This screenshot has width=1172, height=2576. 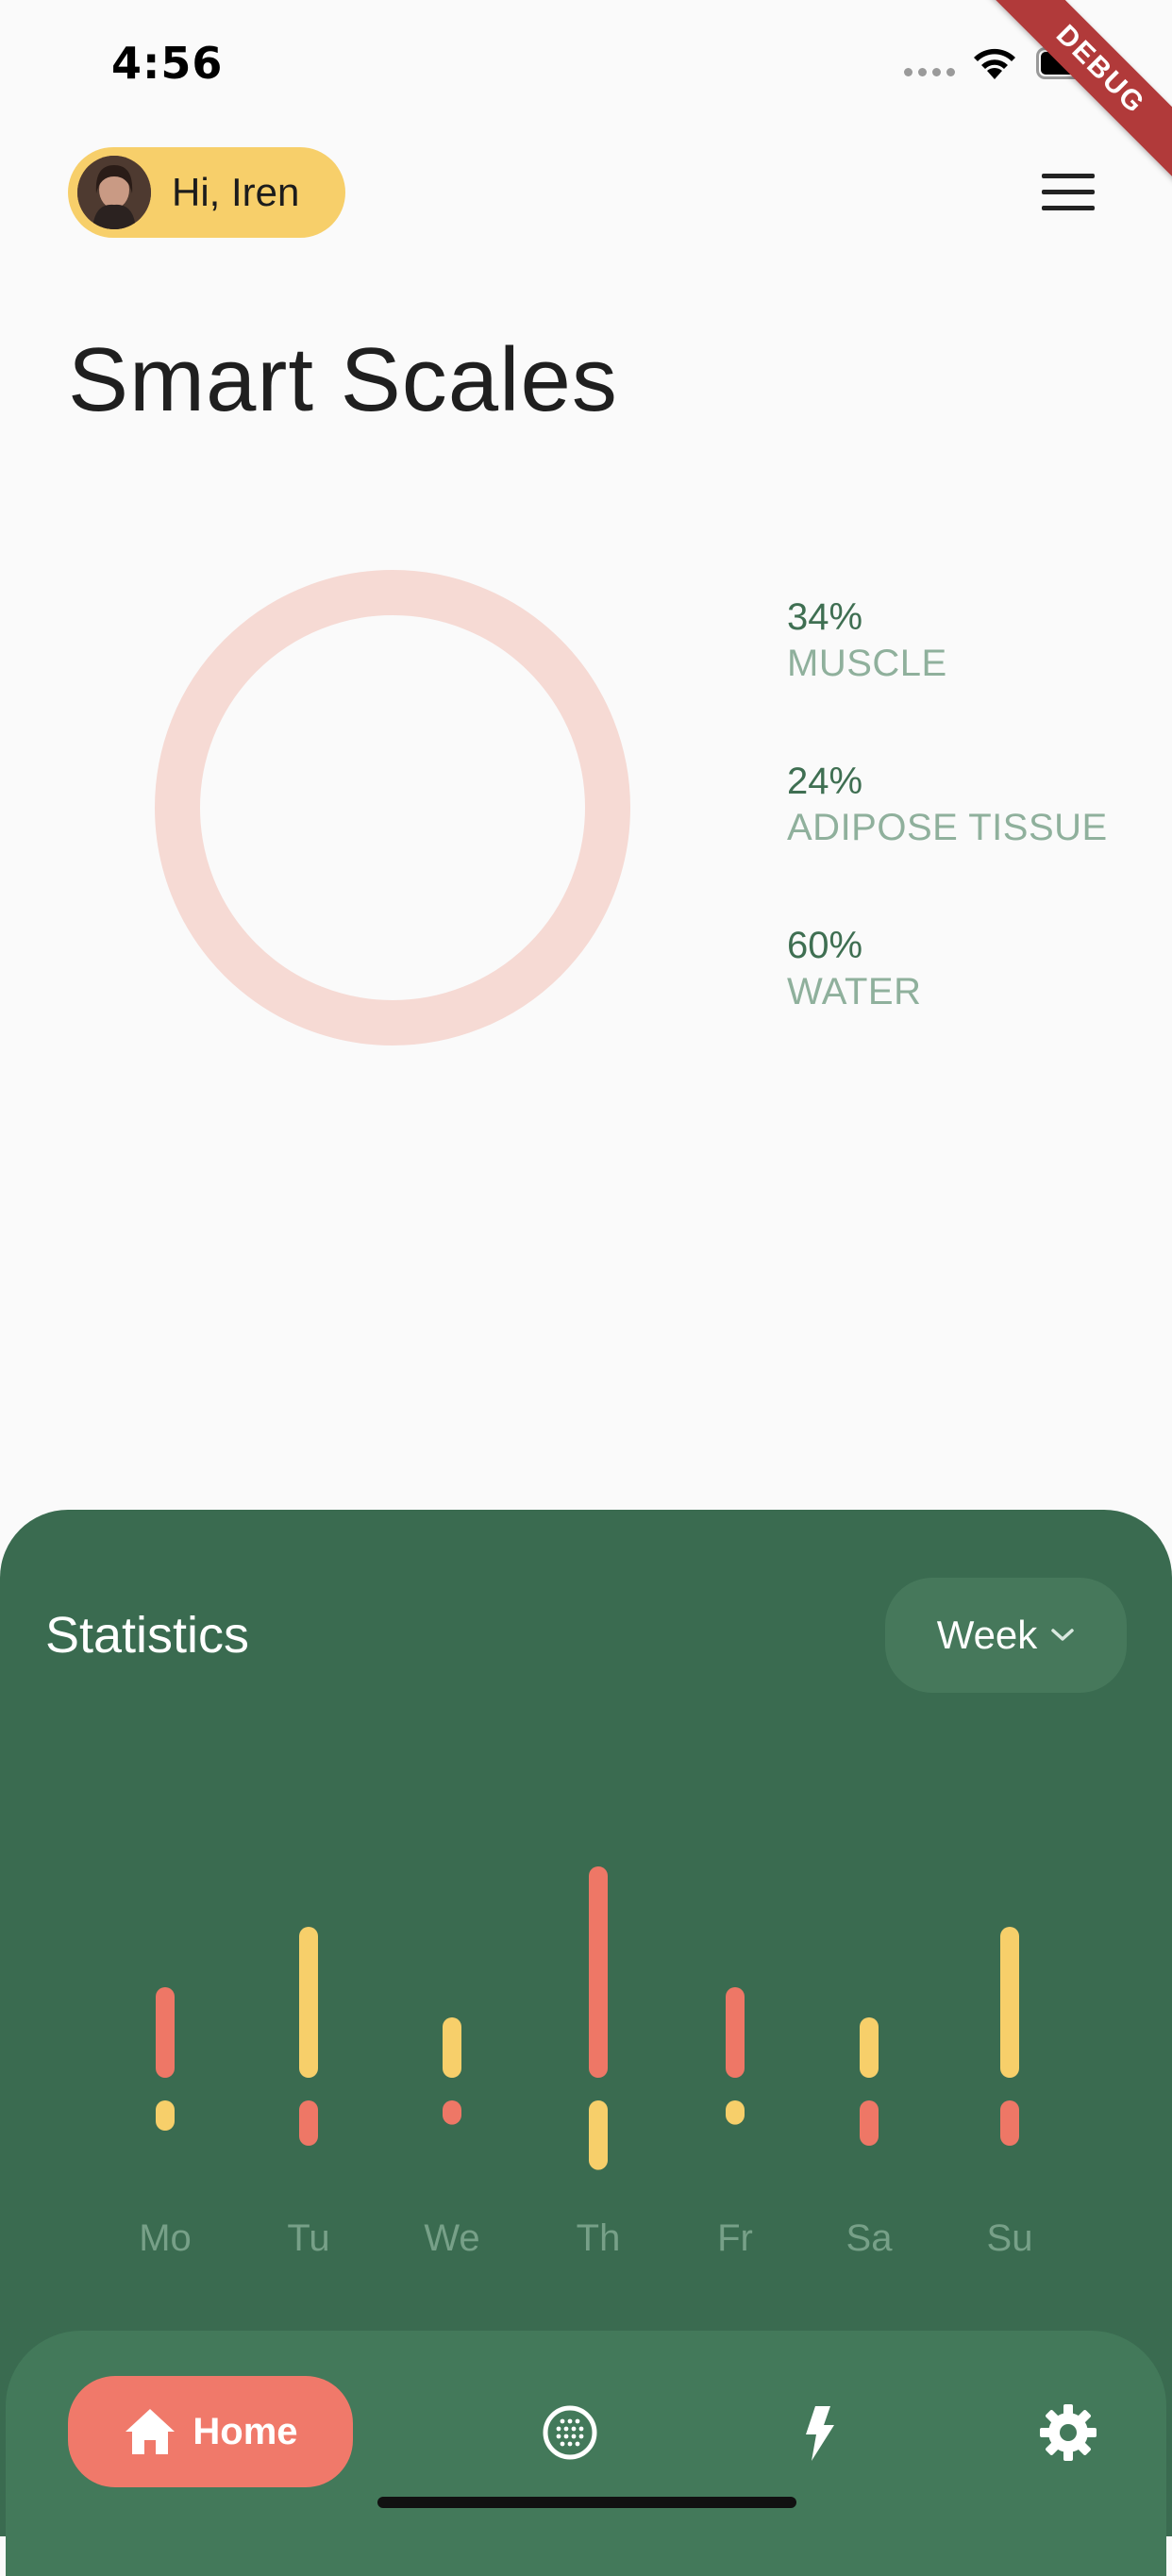 I want to click on day-label: Tu, so click(x=308, y=2238).